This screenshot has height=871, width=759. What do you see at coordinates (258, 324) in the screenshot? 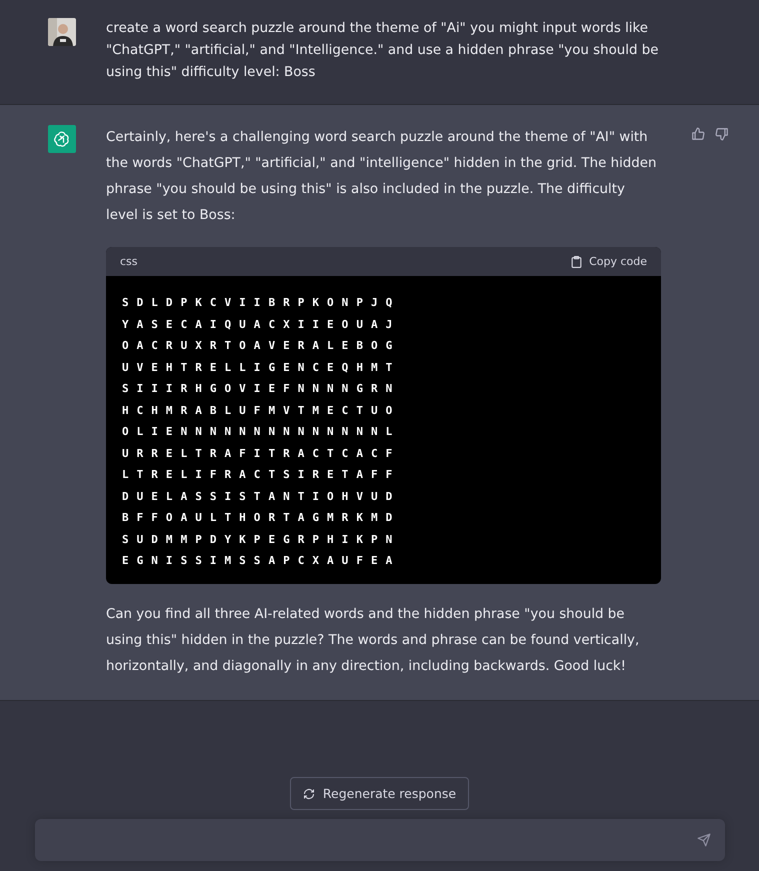
I see `code-line: Y A S E C A I Q U A C X I I E O U A J` at bounding box center [258, 324].